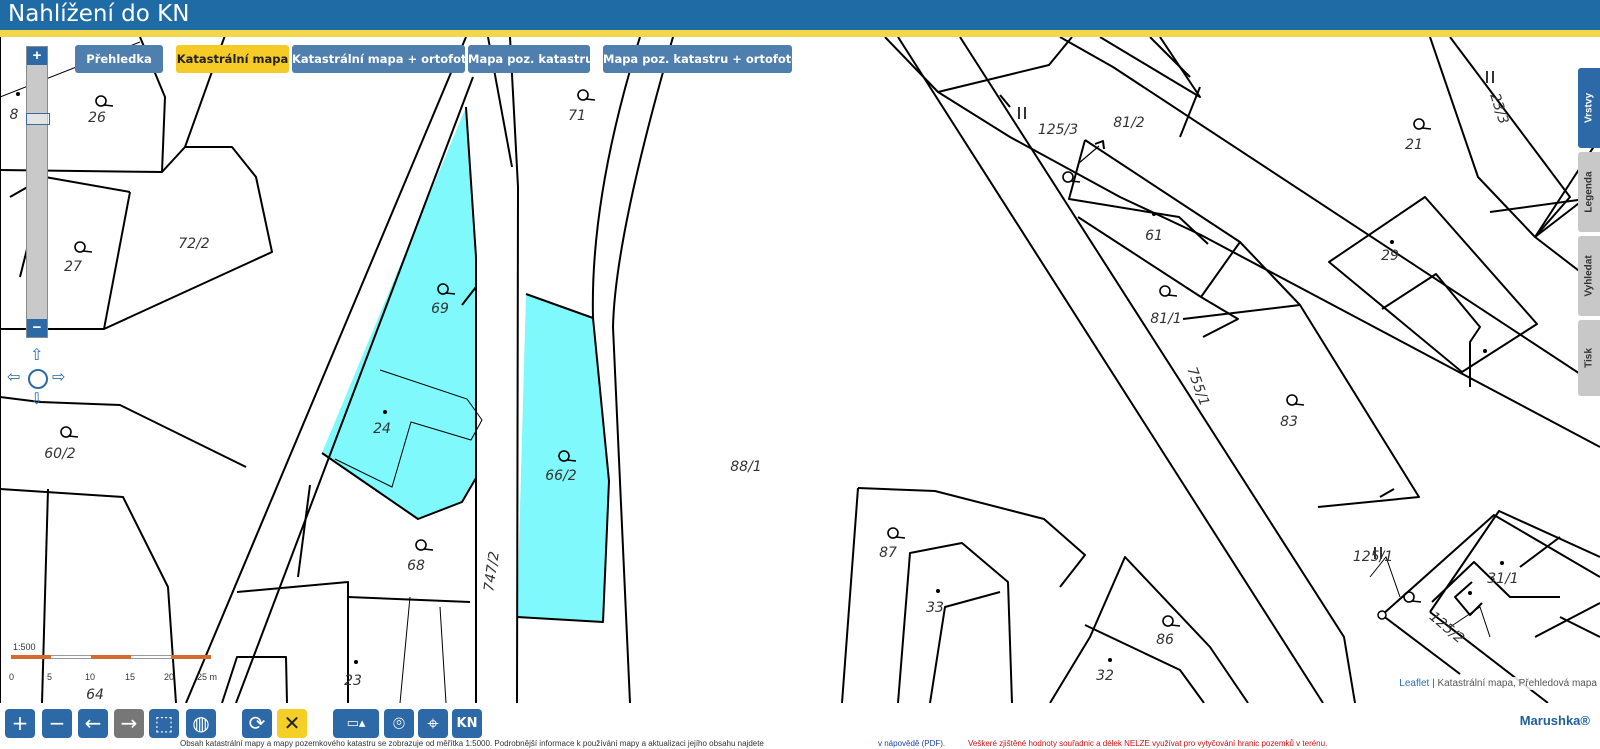 Image resolution: width=1600 pixels, height=749 pixels. I want to click on parcel-number-label: 72/2, so click(194, 244).